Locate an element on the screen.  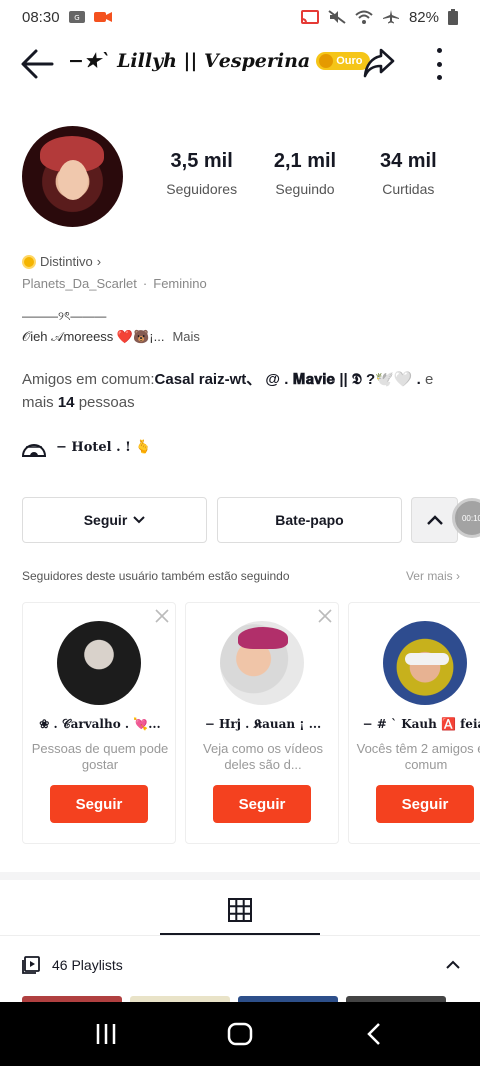
gallery-icon: G is located at coordinates (76, 17).